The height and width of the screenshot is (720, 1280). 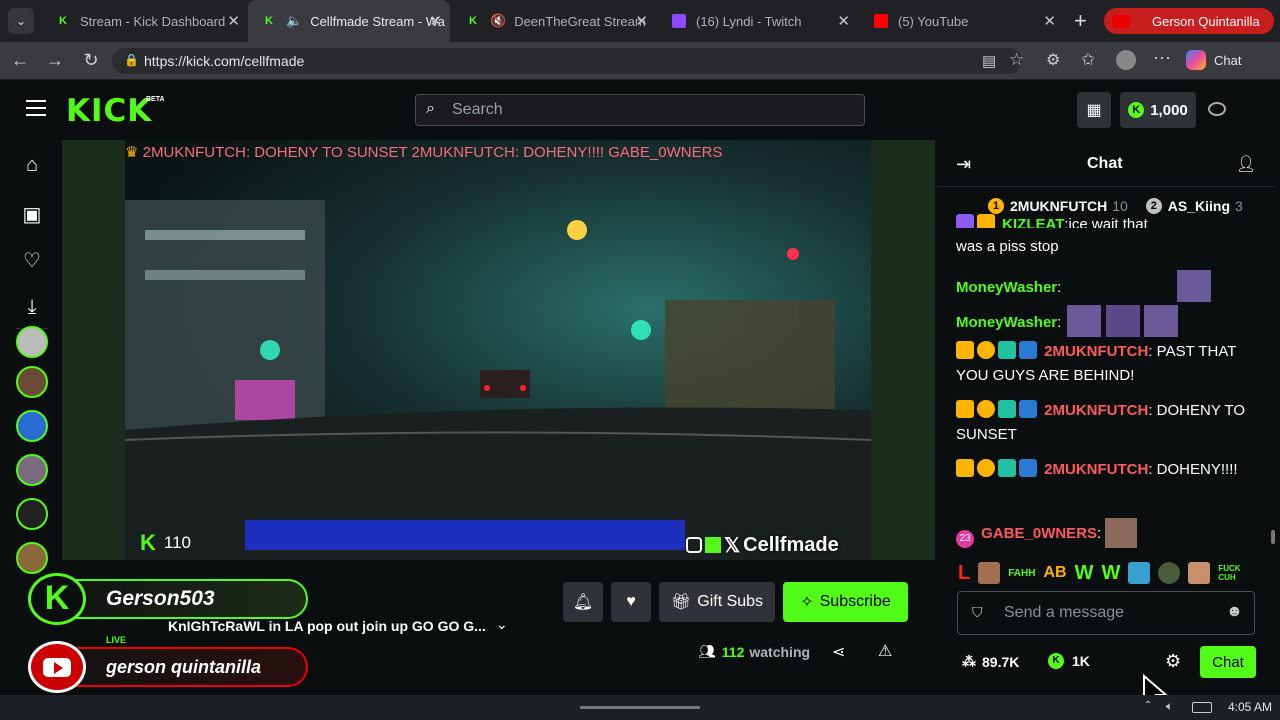 What do you see at coordinates (1250, 707) in the screenshot?
I see `clock: 4:05 AM` at bounding box center [1250, 707].